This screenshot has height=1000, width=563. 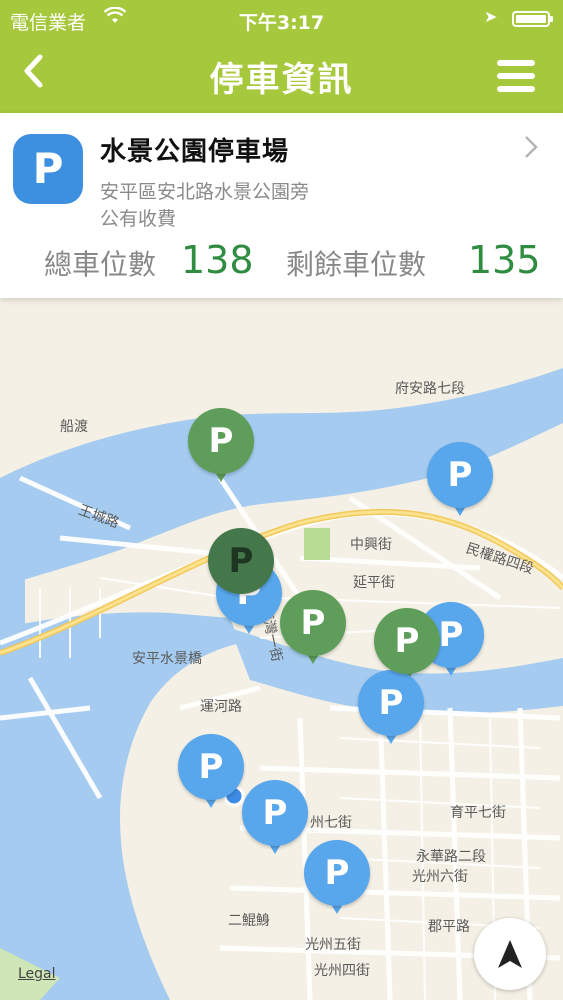 What do you see at coordinates (281, 23) in the screenshot?
I see `clock: 下午3:17` at bounding box center [281, 23].